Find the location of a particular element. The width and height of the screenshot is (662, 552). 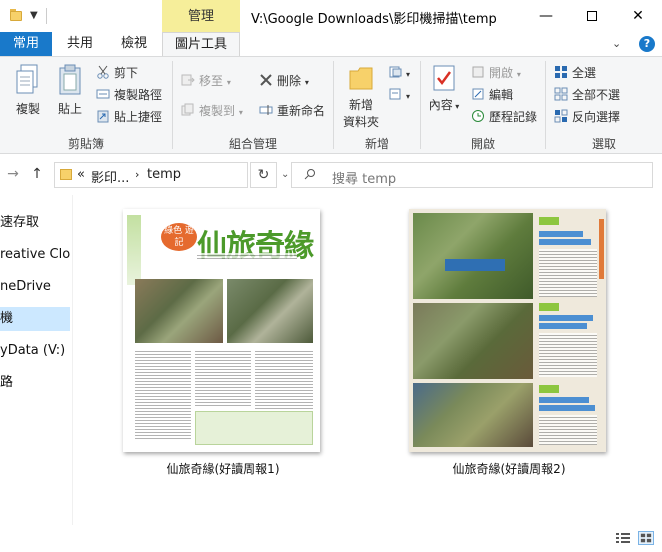

paste-shortcut-icon is located at coordinates (103, 116).